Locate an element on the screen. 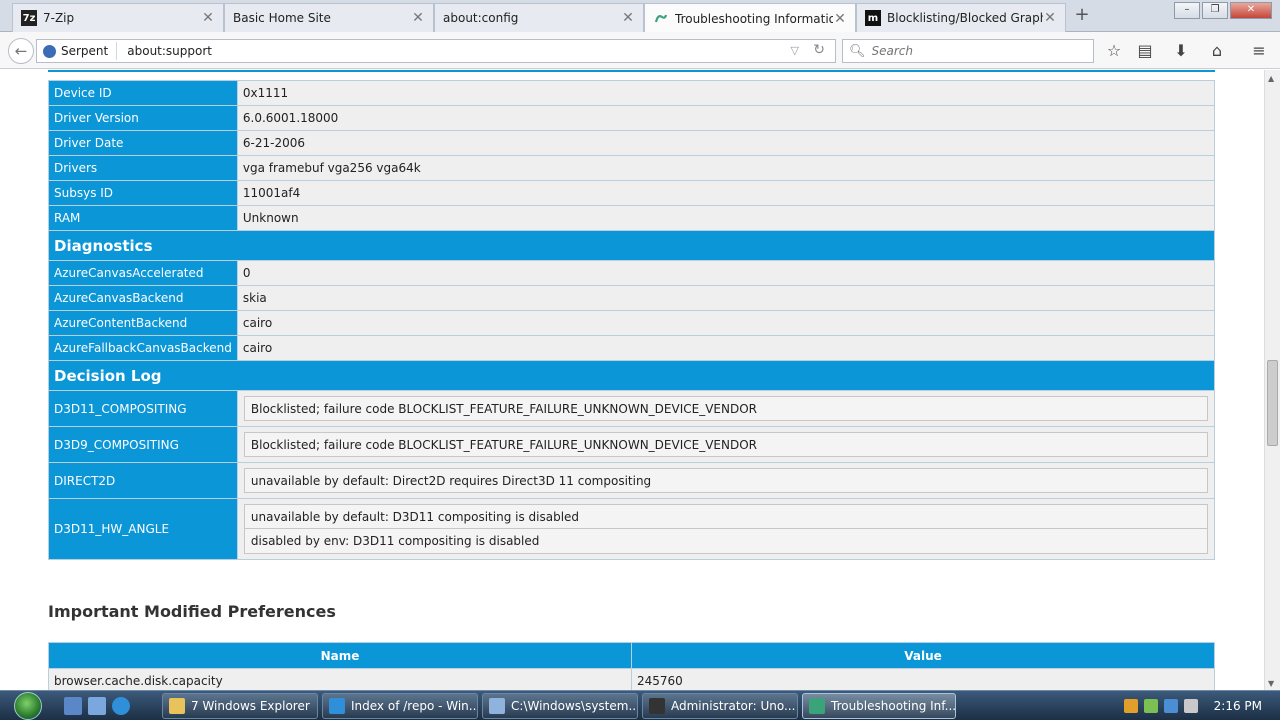 This screenshot has height=720, width=1280. search-bar: 🔍︎ is located at coordinates (968, 51).